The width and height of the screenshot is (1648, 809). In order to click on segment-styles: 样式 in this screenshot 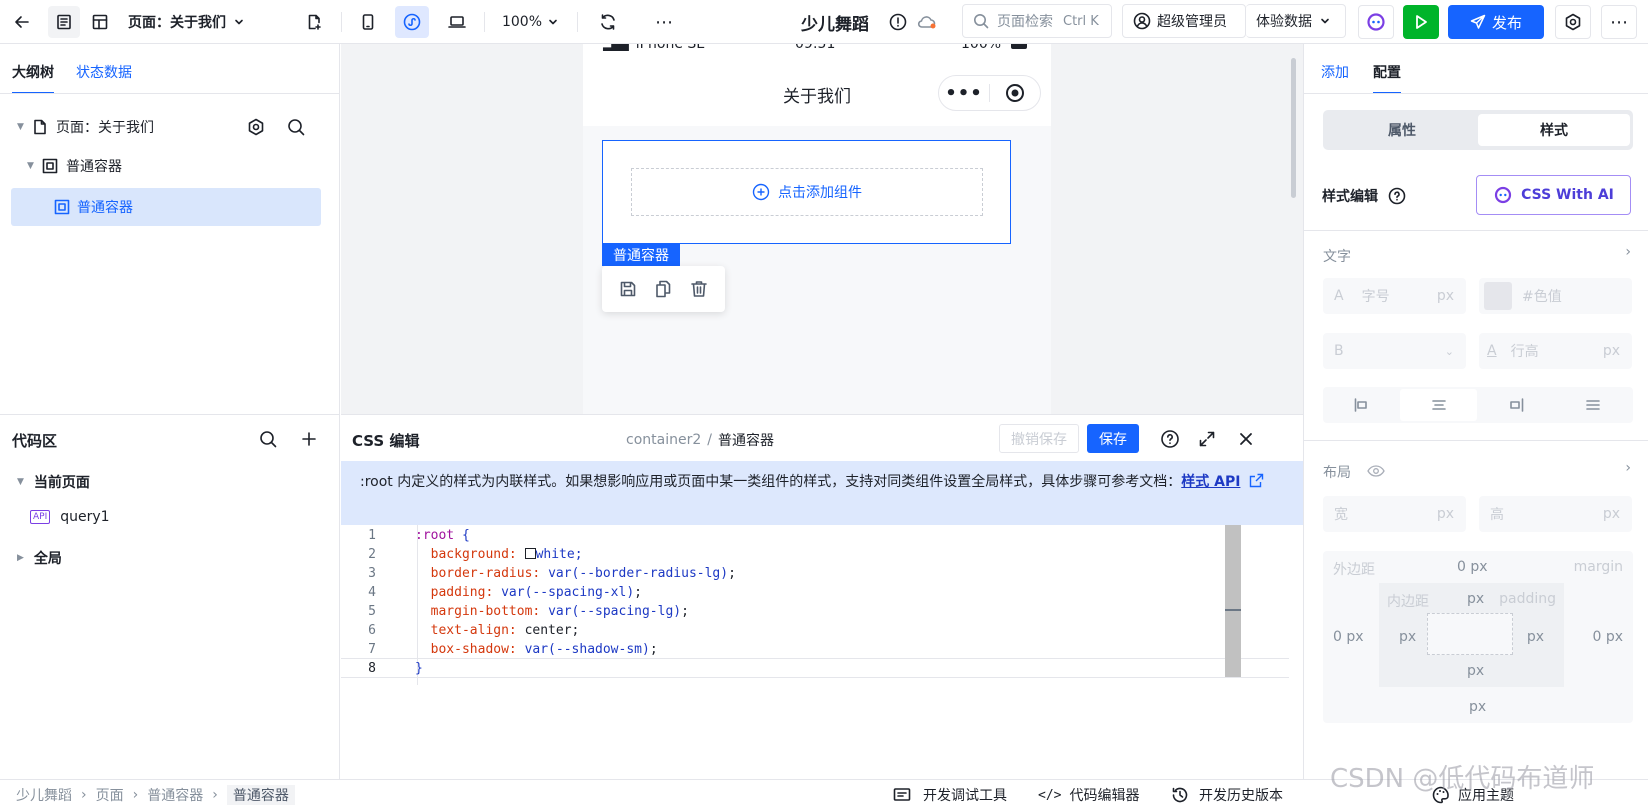, I will do `click(1554, 130)`.